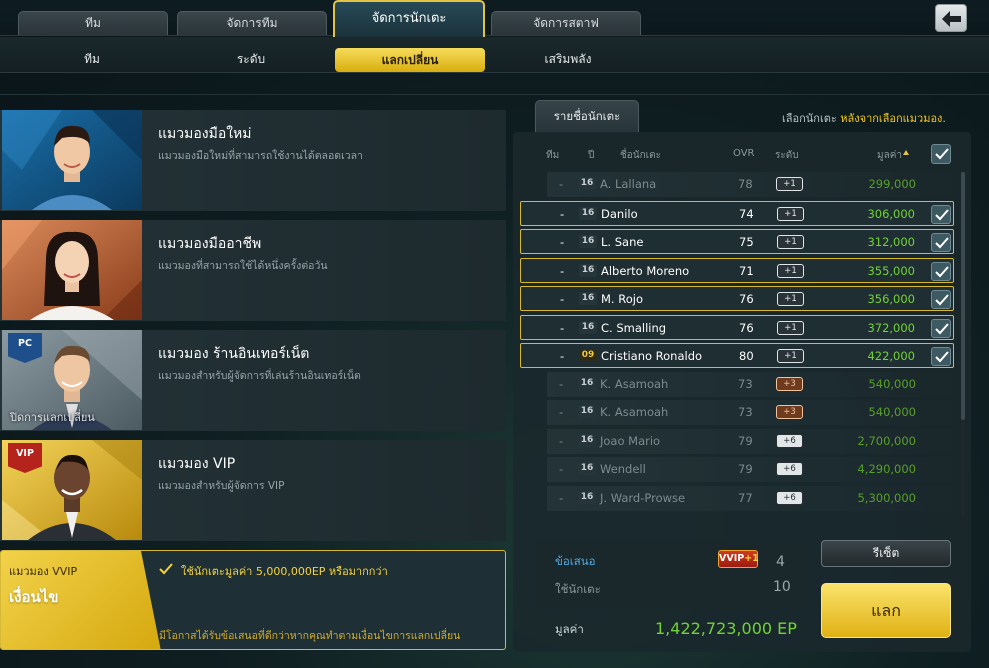 The image size is (989, 668). I want to click on player-value: 355,000, so click(891, 270).